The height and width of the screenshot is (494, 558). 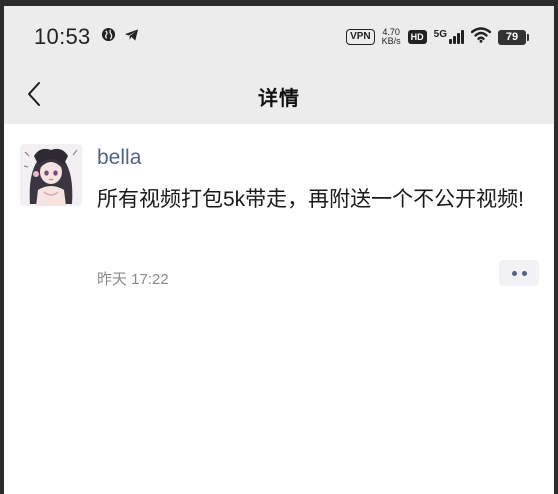 I want to click on avatar, so click(x=51, y=175).